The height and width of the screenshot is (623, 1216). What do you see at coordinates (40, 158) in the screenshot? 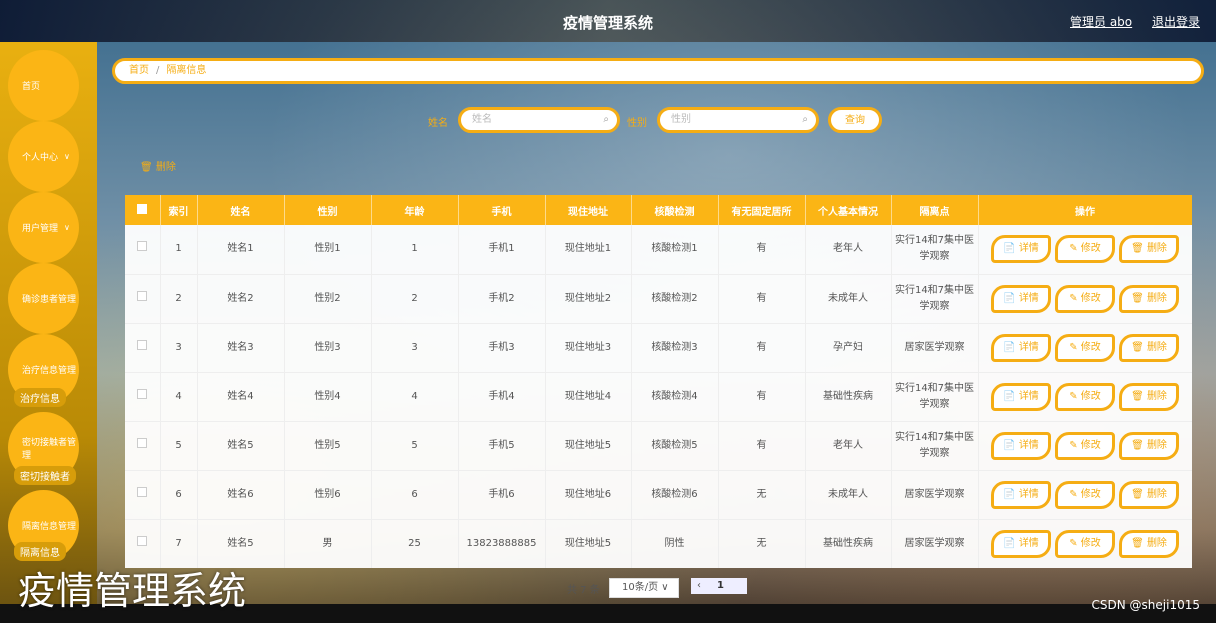
I see `sidebar-item-label: 个人中心` at bounding box center [40, 158].